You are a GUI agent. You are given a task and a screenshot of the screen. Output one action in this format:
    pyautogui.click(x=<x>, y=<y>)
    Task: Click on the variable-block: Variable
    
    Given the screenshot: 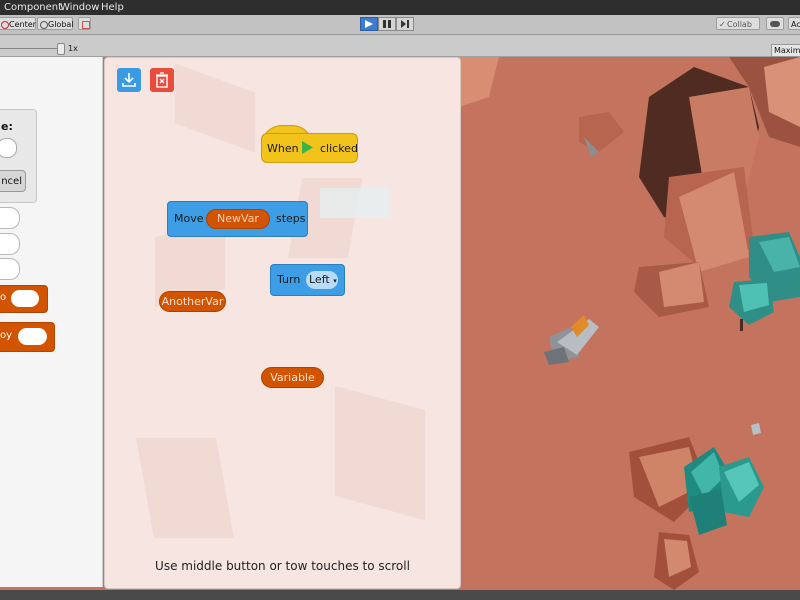 What is the action you would take?
    pyautogui.click(x=292, y=377)
    